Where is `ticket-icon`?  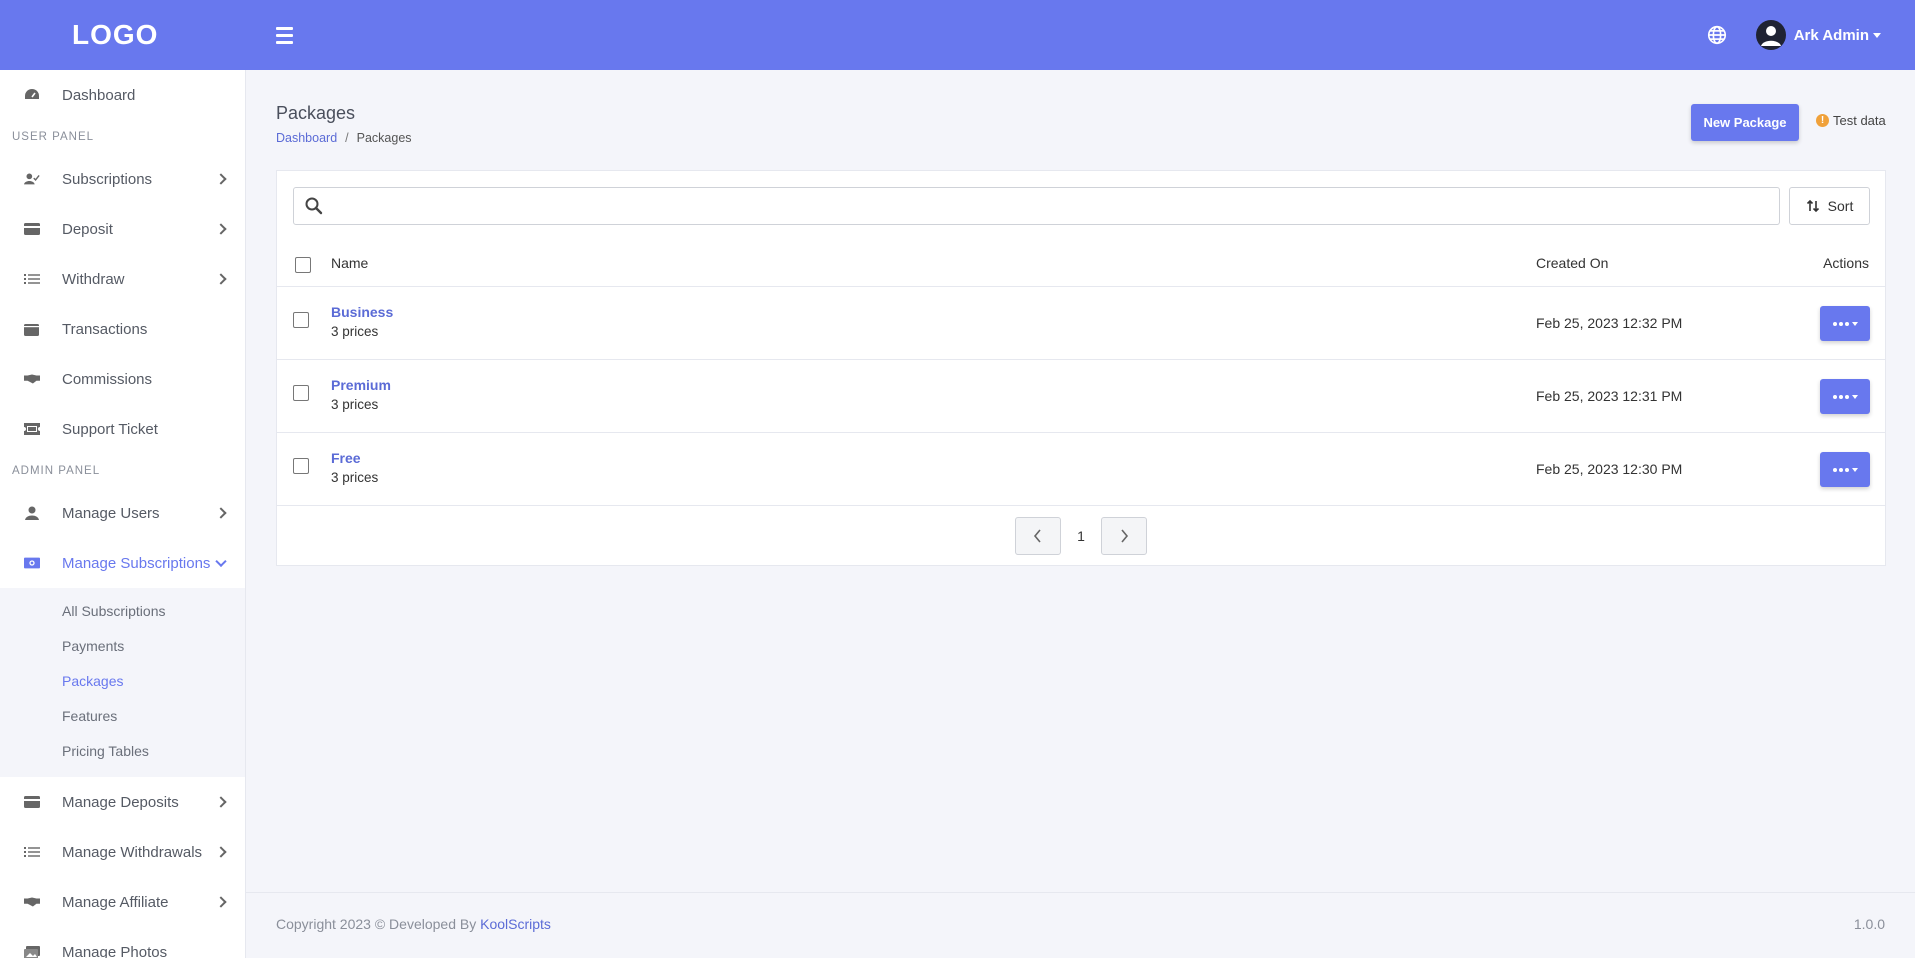
ticket-icon is located at coordinates (32, 429).